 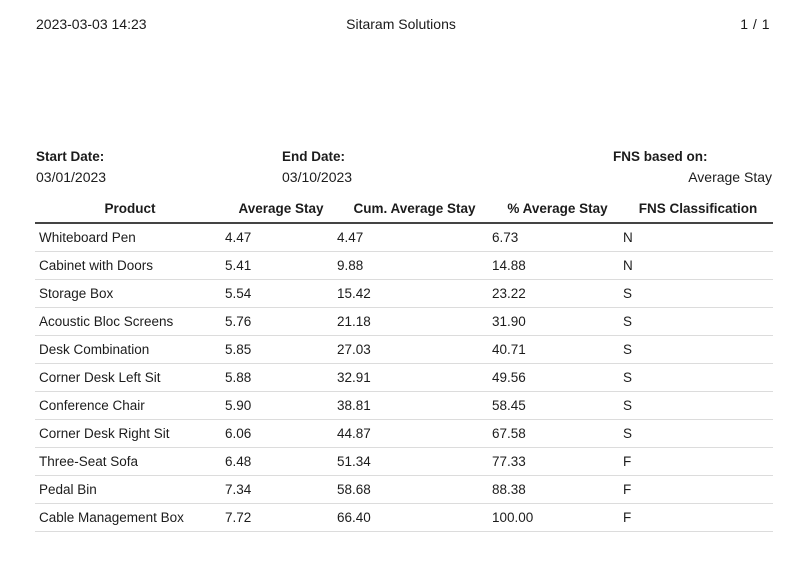 What do you see at coordinates (317, 177) in the screenshot?
I see `end-date-value: 03/10/2023` at bounding box center [317, 177].